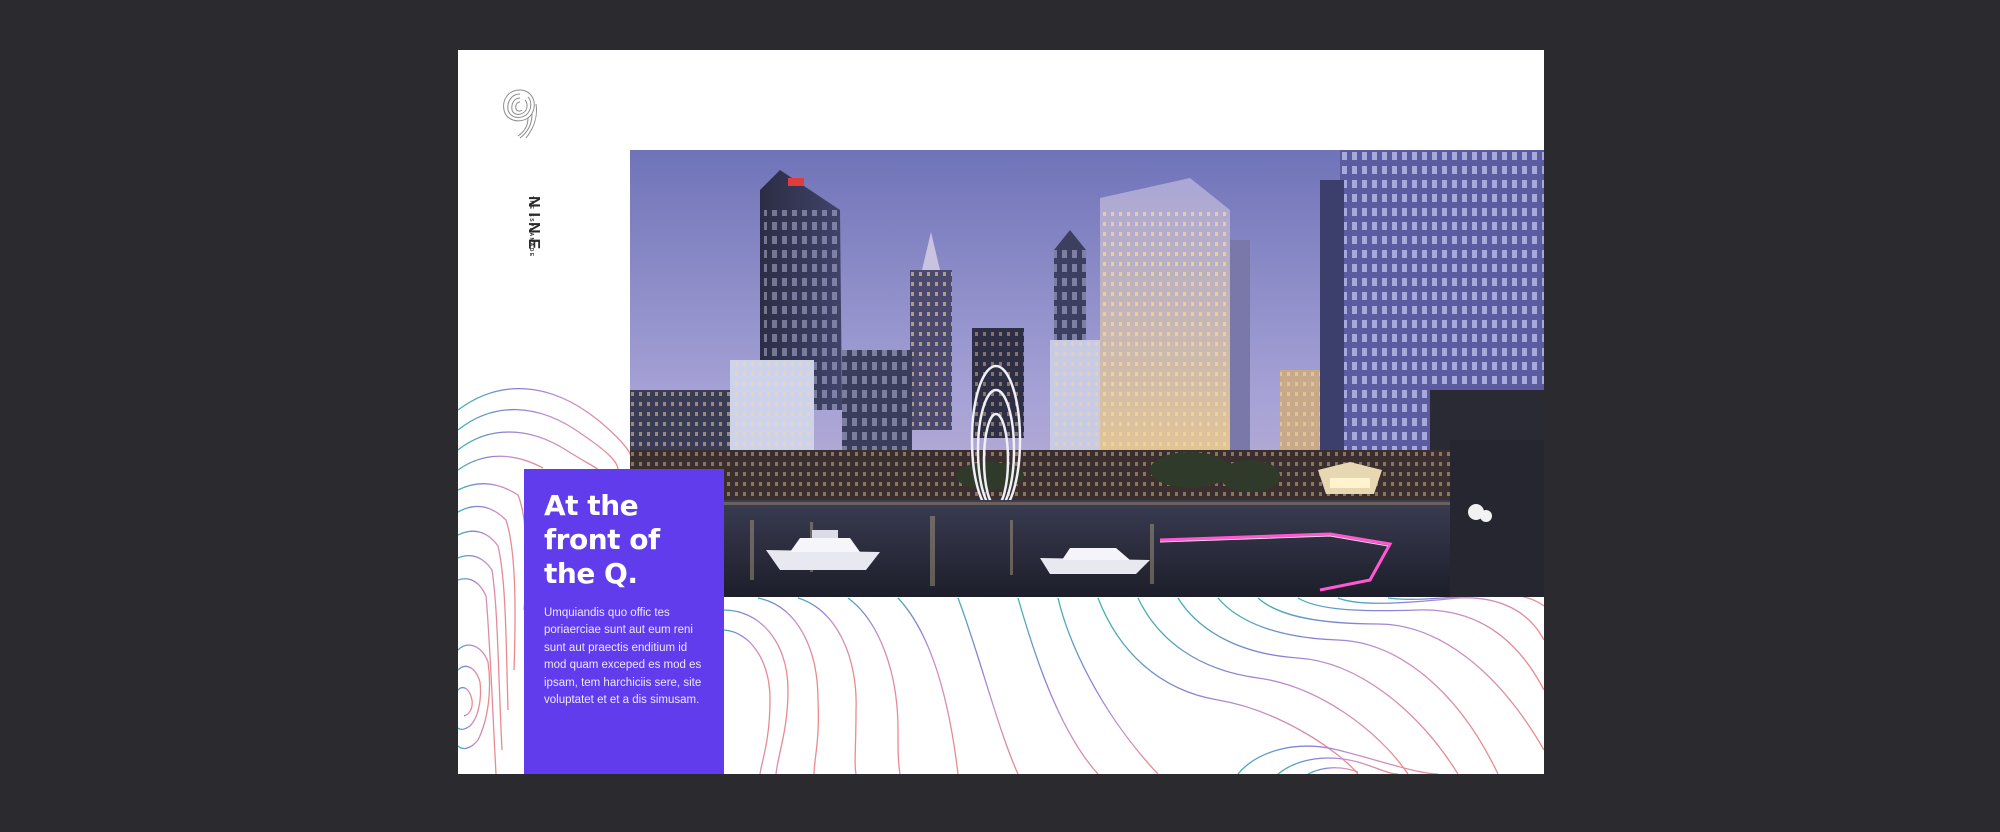 The image size is (2000, 832). I want to click on fingerprint-nine-icon, so click(520, 114).